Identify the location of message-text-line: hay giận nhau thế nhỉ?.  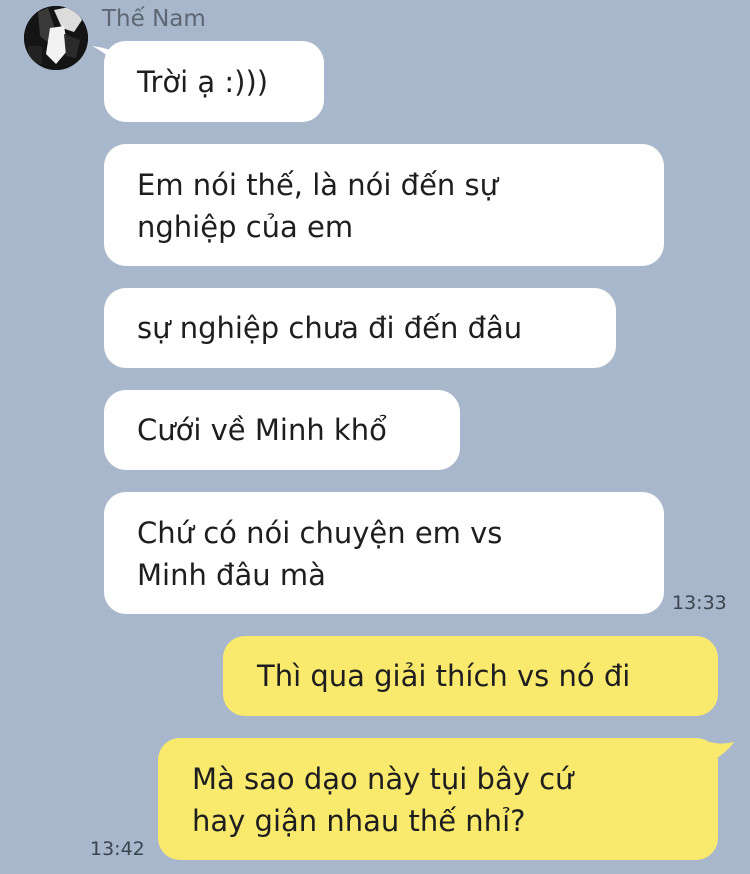
(359, 821).